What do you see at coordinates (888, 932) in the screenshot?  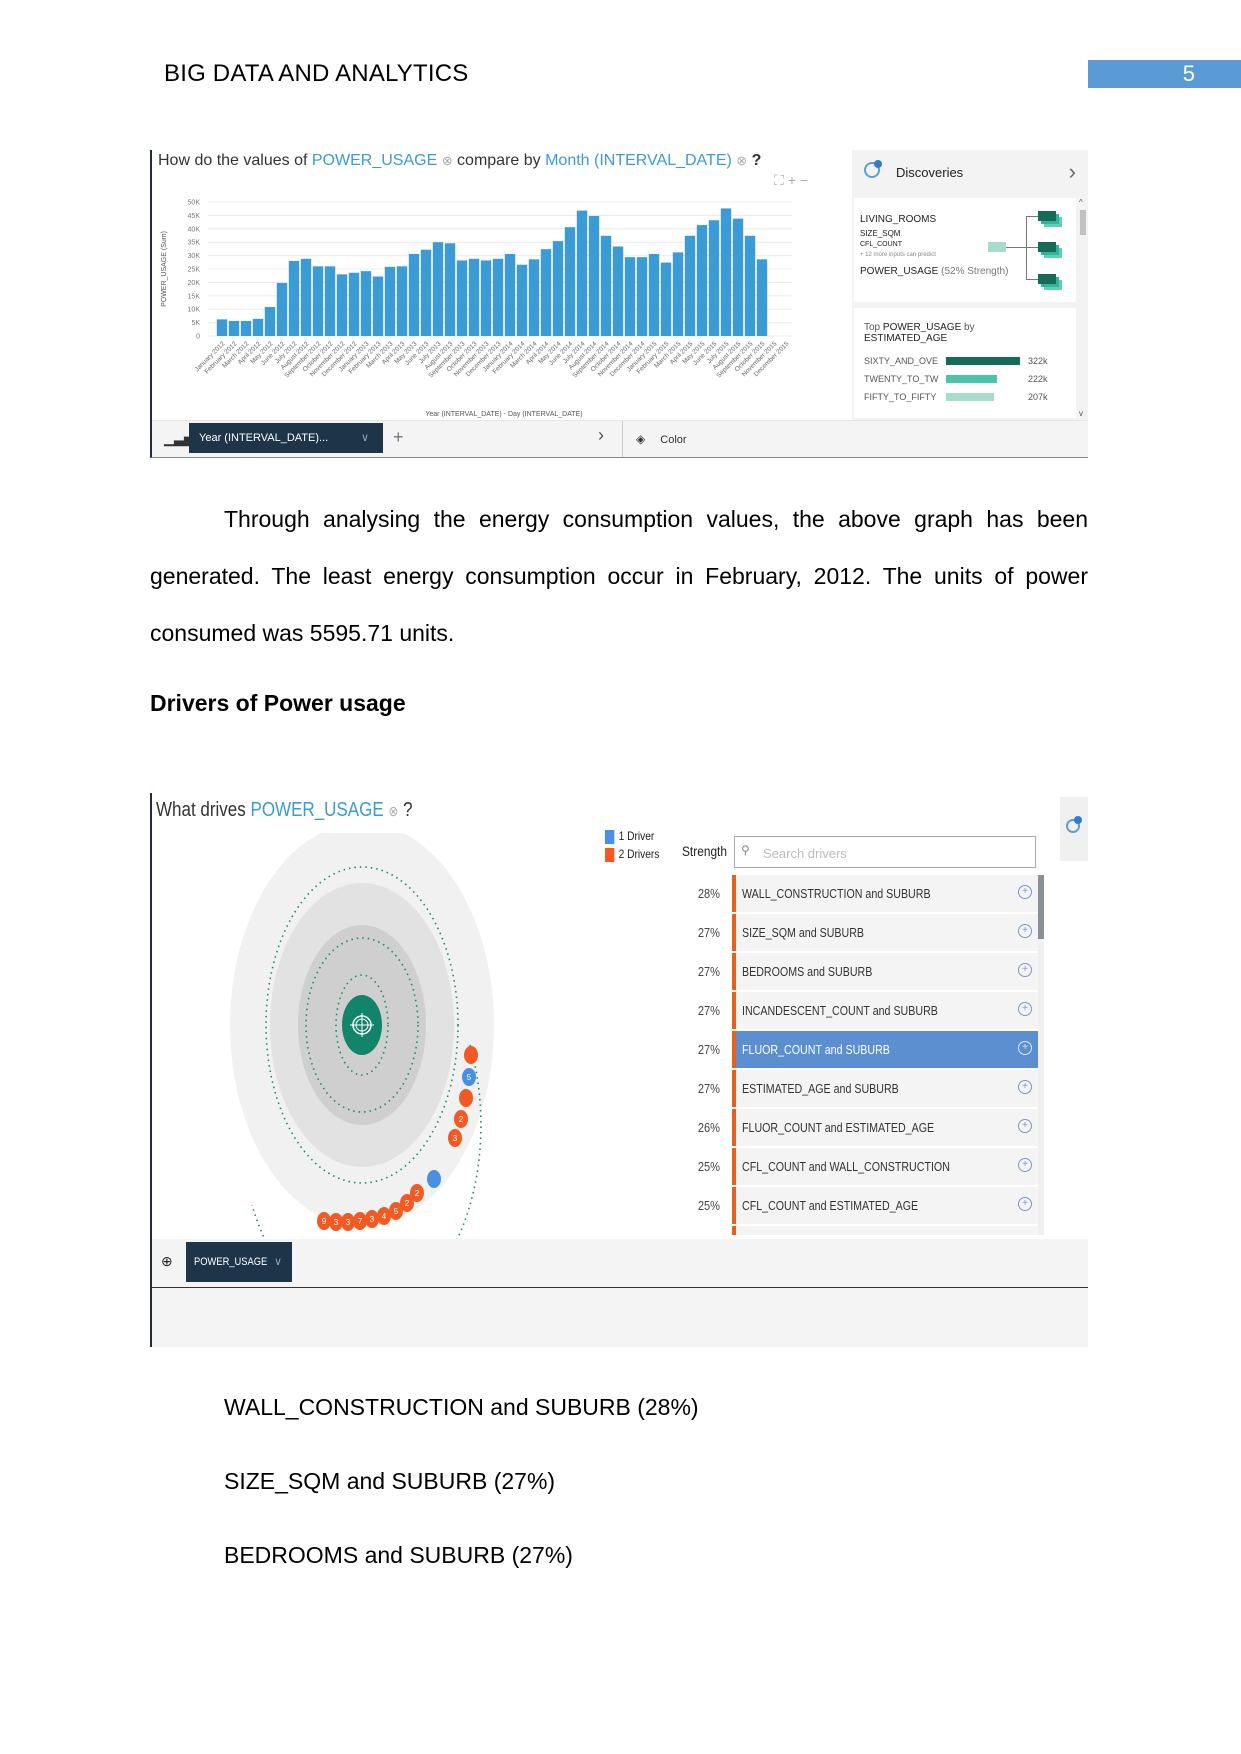 I see `driver-item: SIZE_SQM and SUBURB +` at bounding box center [888, 932].